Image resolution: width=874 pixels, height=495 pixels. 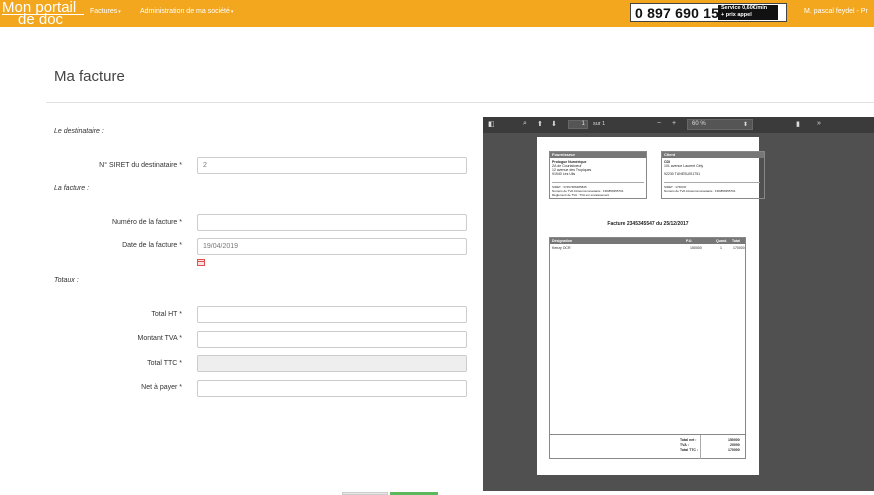 What do you see at coordinates (201, 262) in the screenshot?
I see `calendar-icon` at bounding box center [201, 262].